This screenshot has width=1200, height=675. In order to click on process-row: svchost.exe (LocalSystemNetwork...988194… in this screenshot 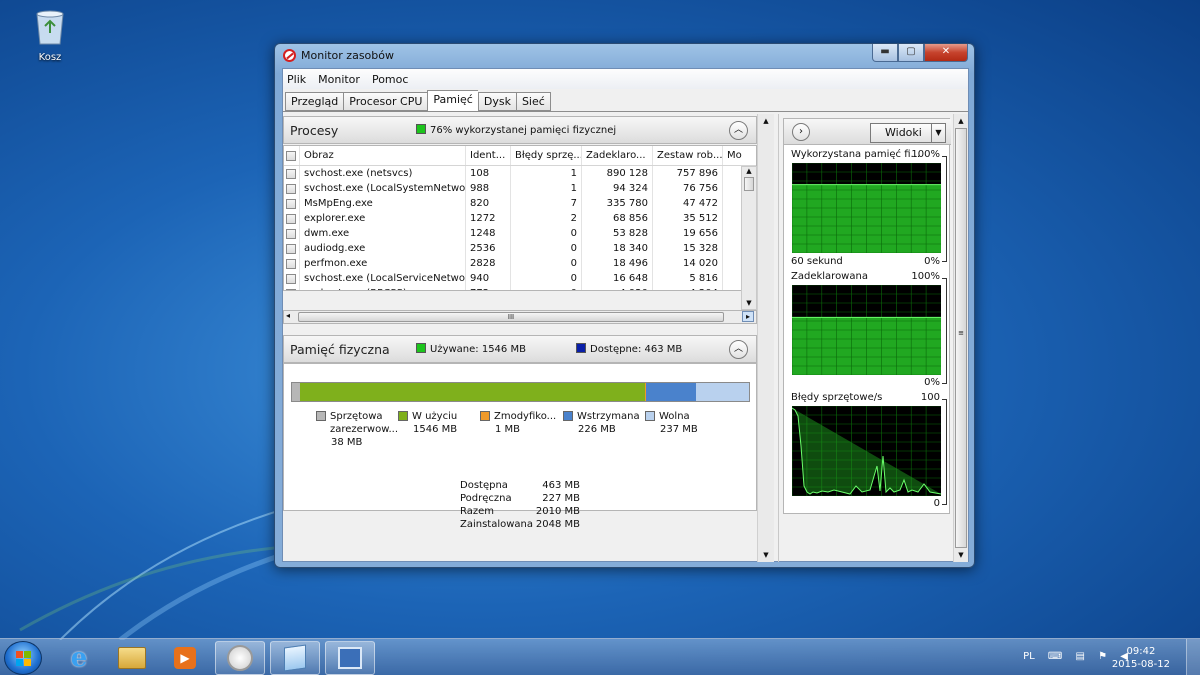, I will do `click(520, 188)`.